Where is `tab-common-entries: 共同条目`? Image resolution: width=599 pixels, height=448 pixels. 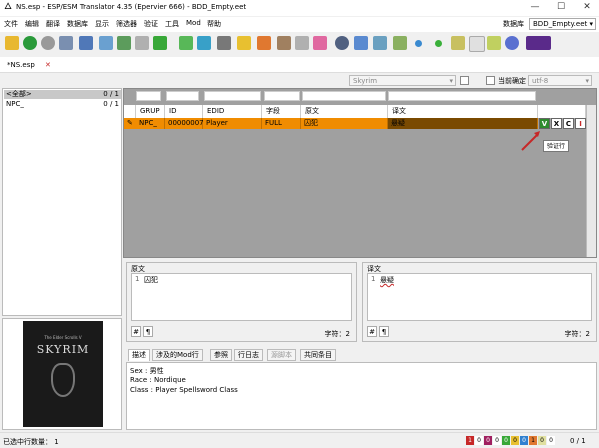
tab-common-entries: 共同条目 is located at coordinates (318, 355).